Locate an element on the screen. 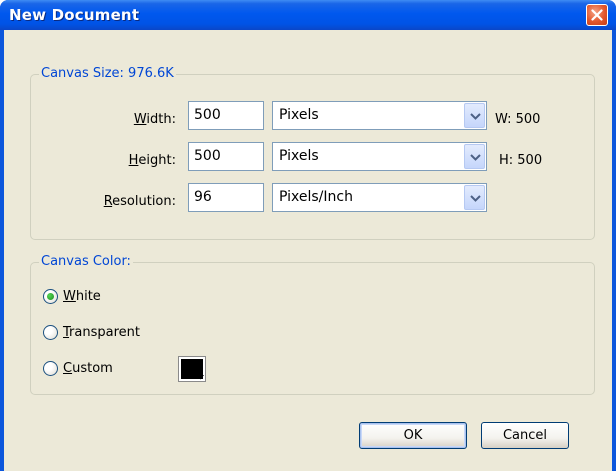 Image resolution: width=616 pixels, height=471 pixels. width-label: Width: is located at coordinates (154, 119).